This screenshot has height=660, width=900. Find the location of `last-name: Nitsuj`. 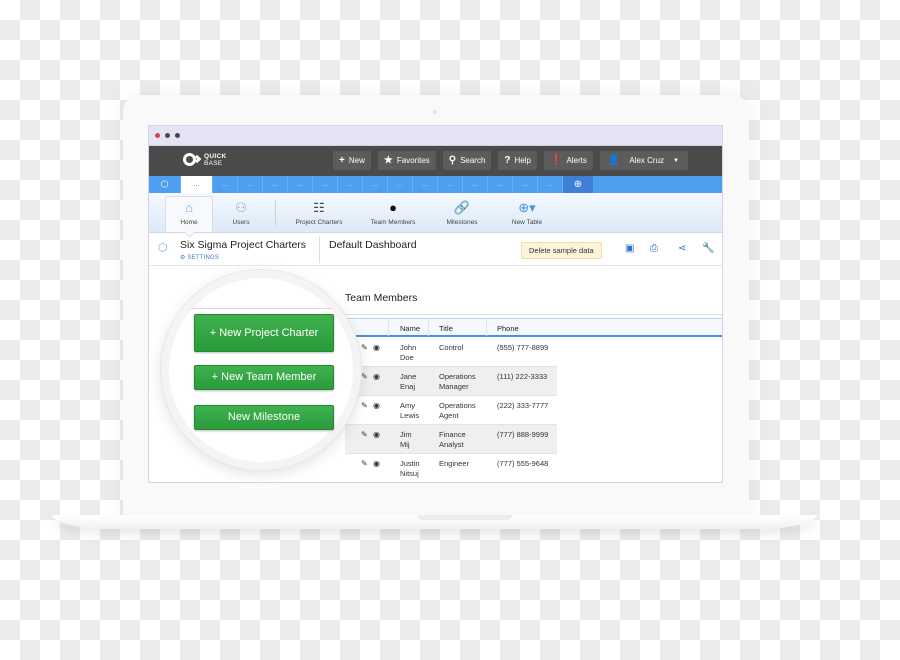

last-name: Nitsuj is located at coordinates (409, 473).